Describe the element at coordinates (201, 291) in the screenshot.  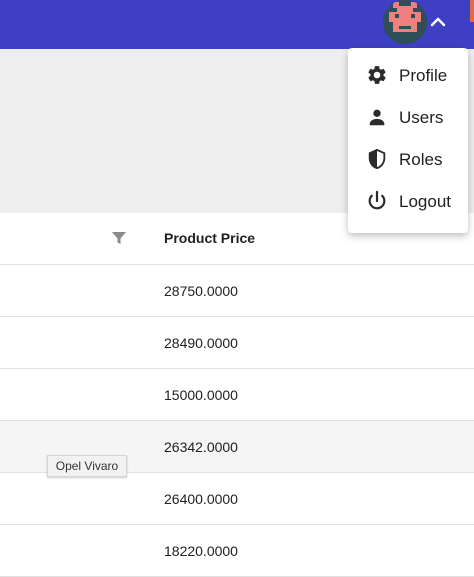
I see `price-cell: 28750.0000` at that location.